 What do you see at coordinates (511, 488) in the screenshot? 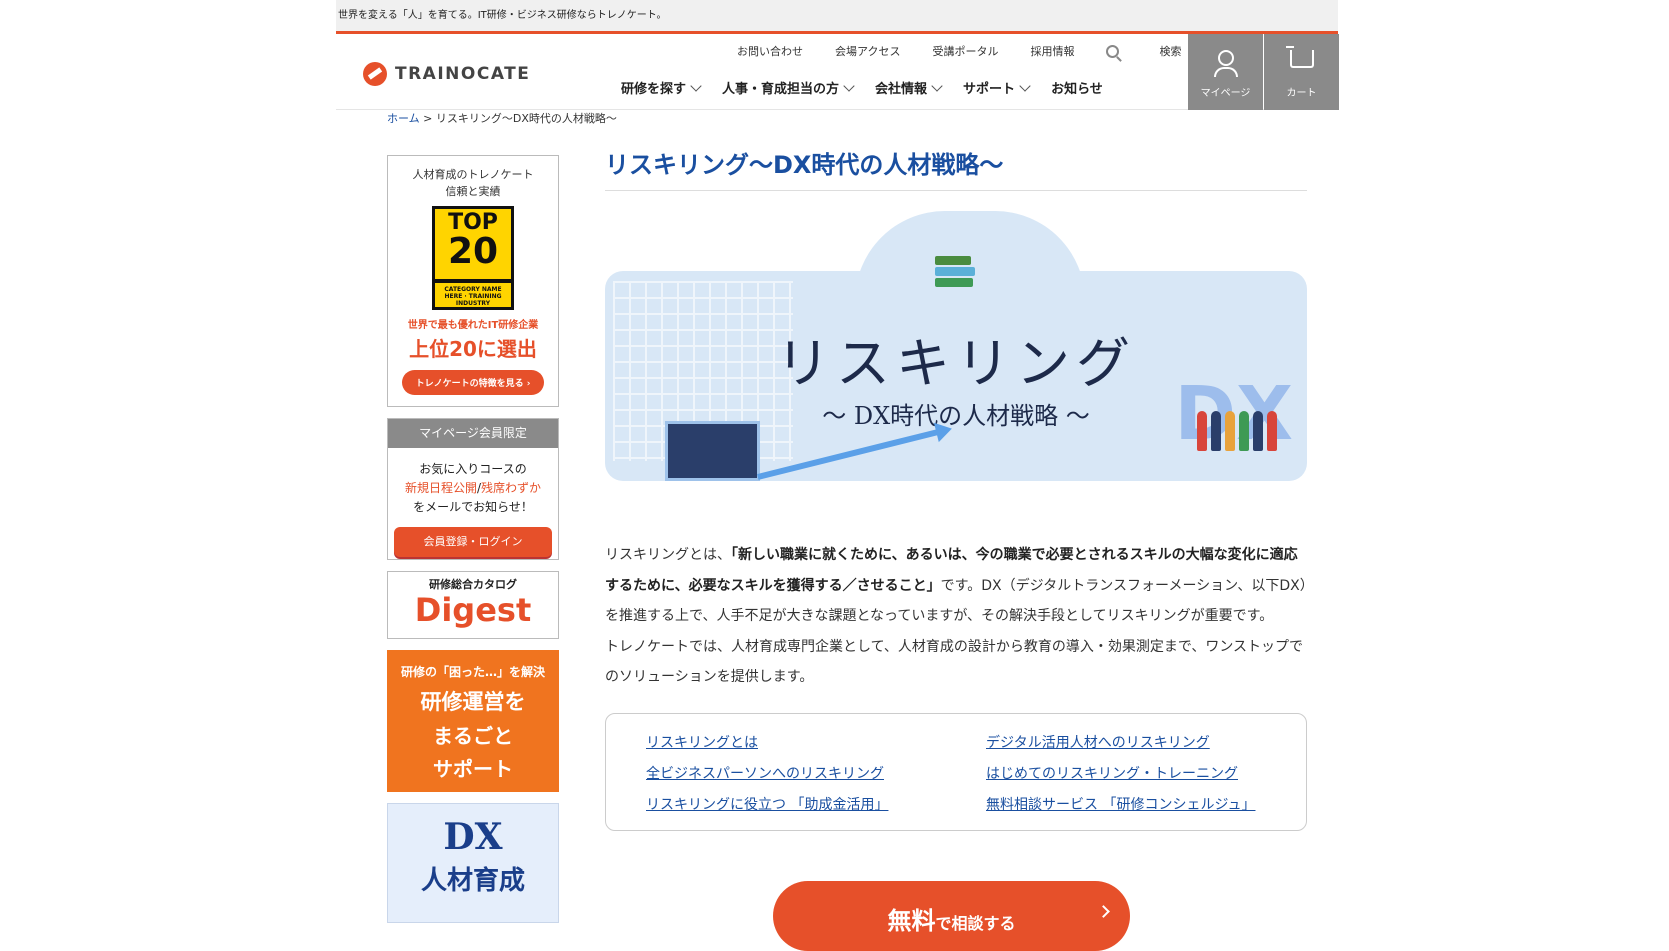
I see `orange-text: 残席わずか` at bounding box center [511, 488].